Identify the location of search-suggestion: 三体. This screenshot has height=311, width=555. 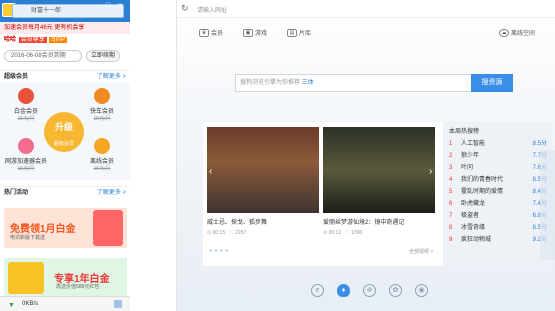
(308, 83).